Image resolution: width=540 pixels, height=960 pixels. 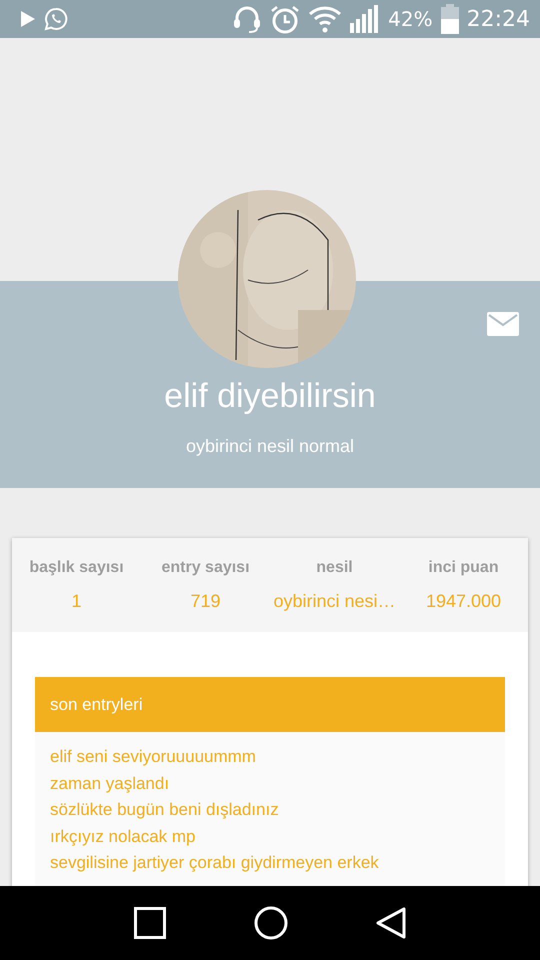 What do you see at coordinates (365, 19) in the screenshot?
I see `signal-icon` at bounding box center [365, 19].